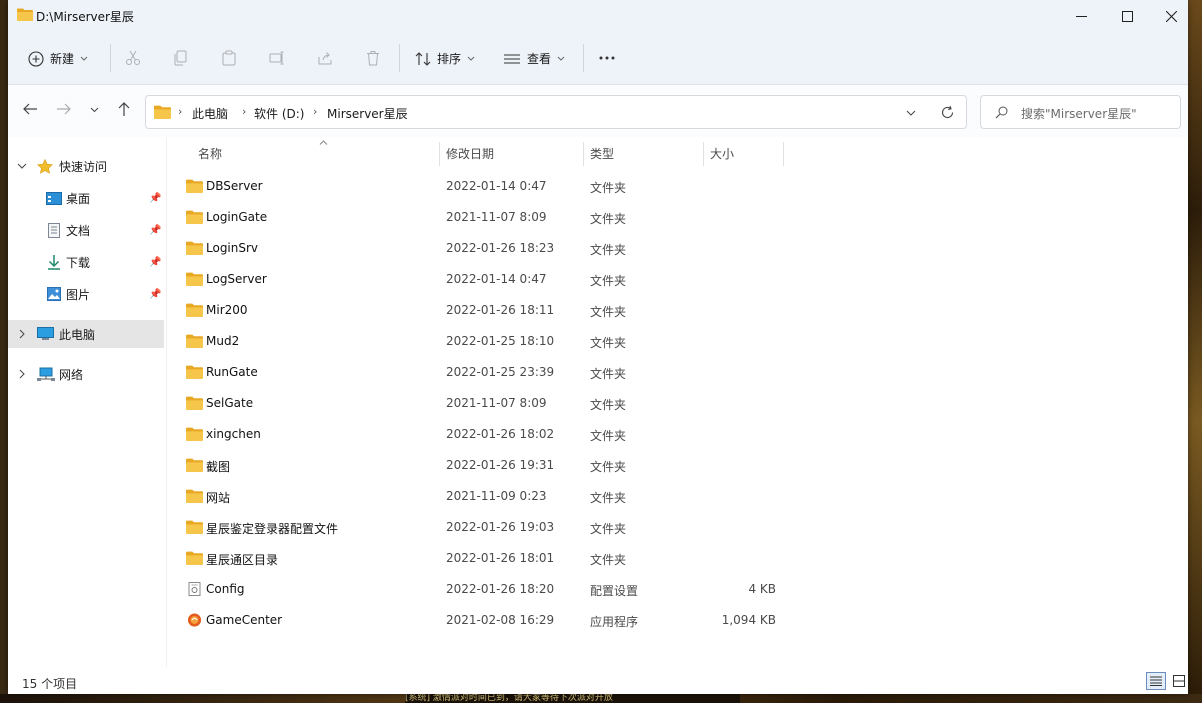 Image resolution: width=1202 pixels, height=703 pixels. What do you see at coordinates (86, 262) in the screenshot?
I see `sidebar-item-downloads: 下载 📌` at bounding box center [86, 262].